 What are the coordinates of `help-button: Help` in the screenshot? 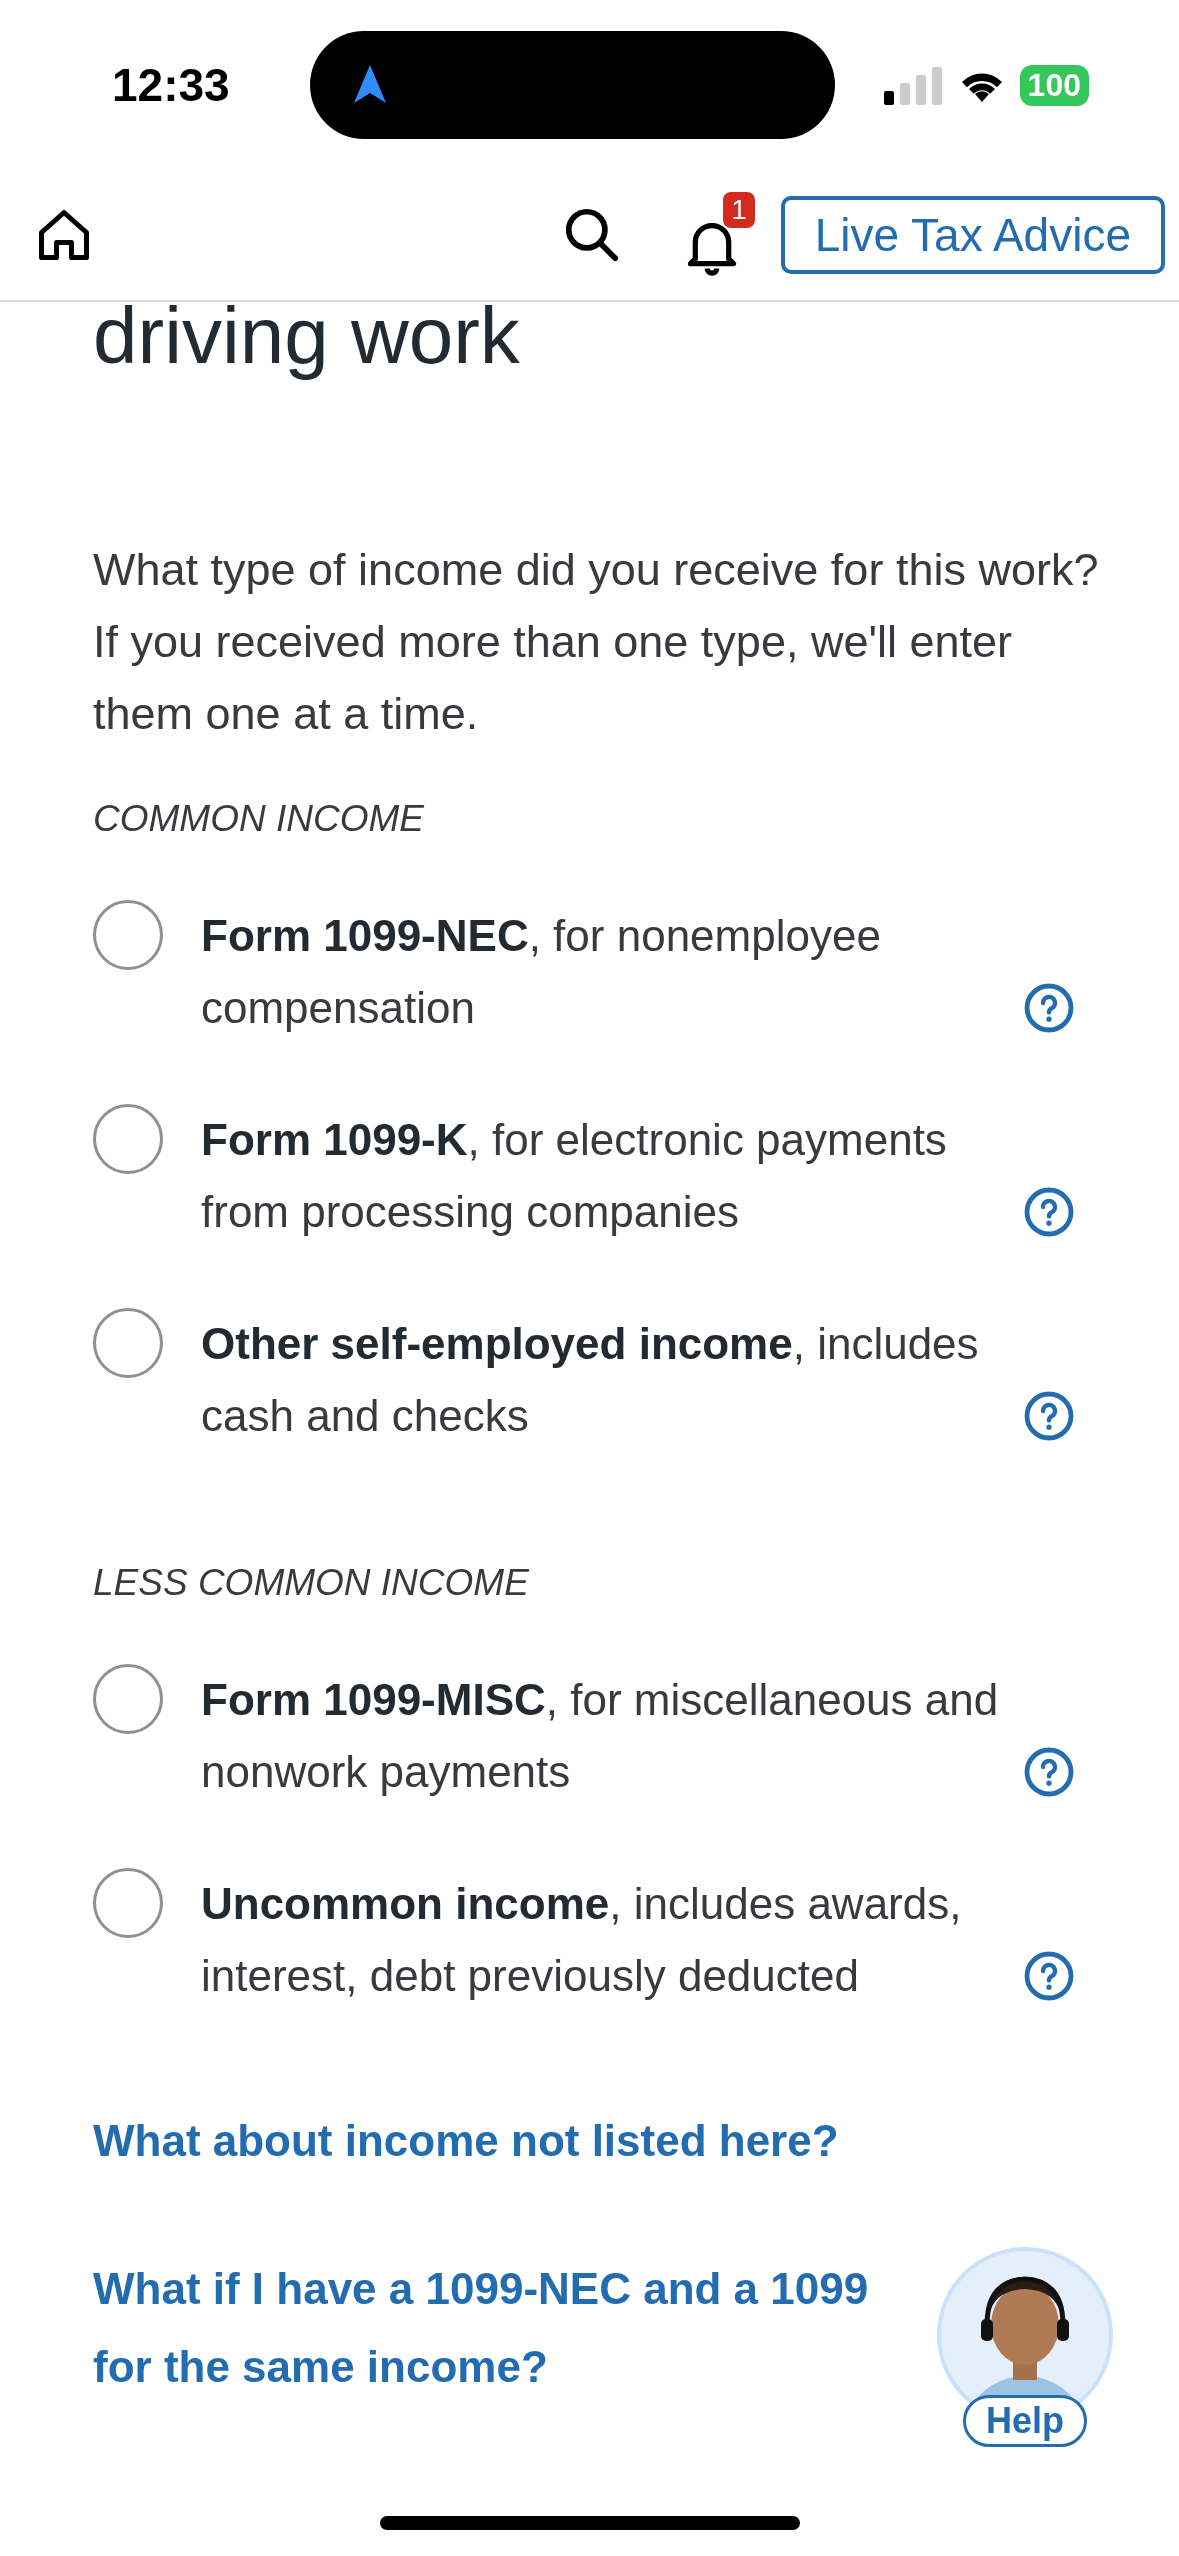 It's located at (1025, 2421).